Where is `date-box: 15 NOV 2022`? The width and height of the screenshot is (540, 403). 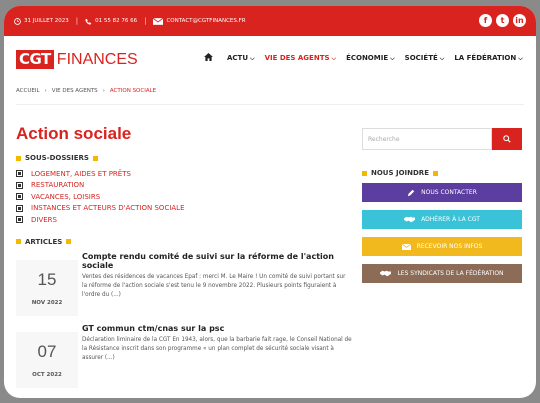
date-box: 15 NOV 2022 is located at coordinates (47, 287).